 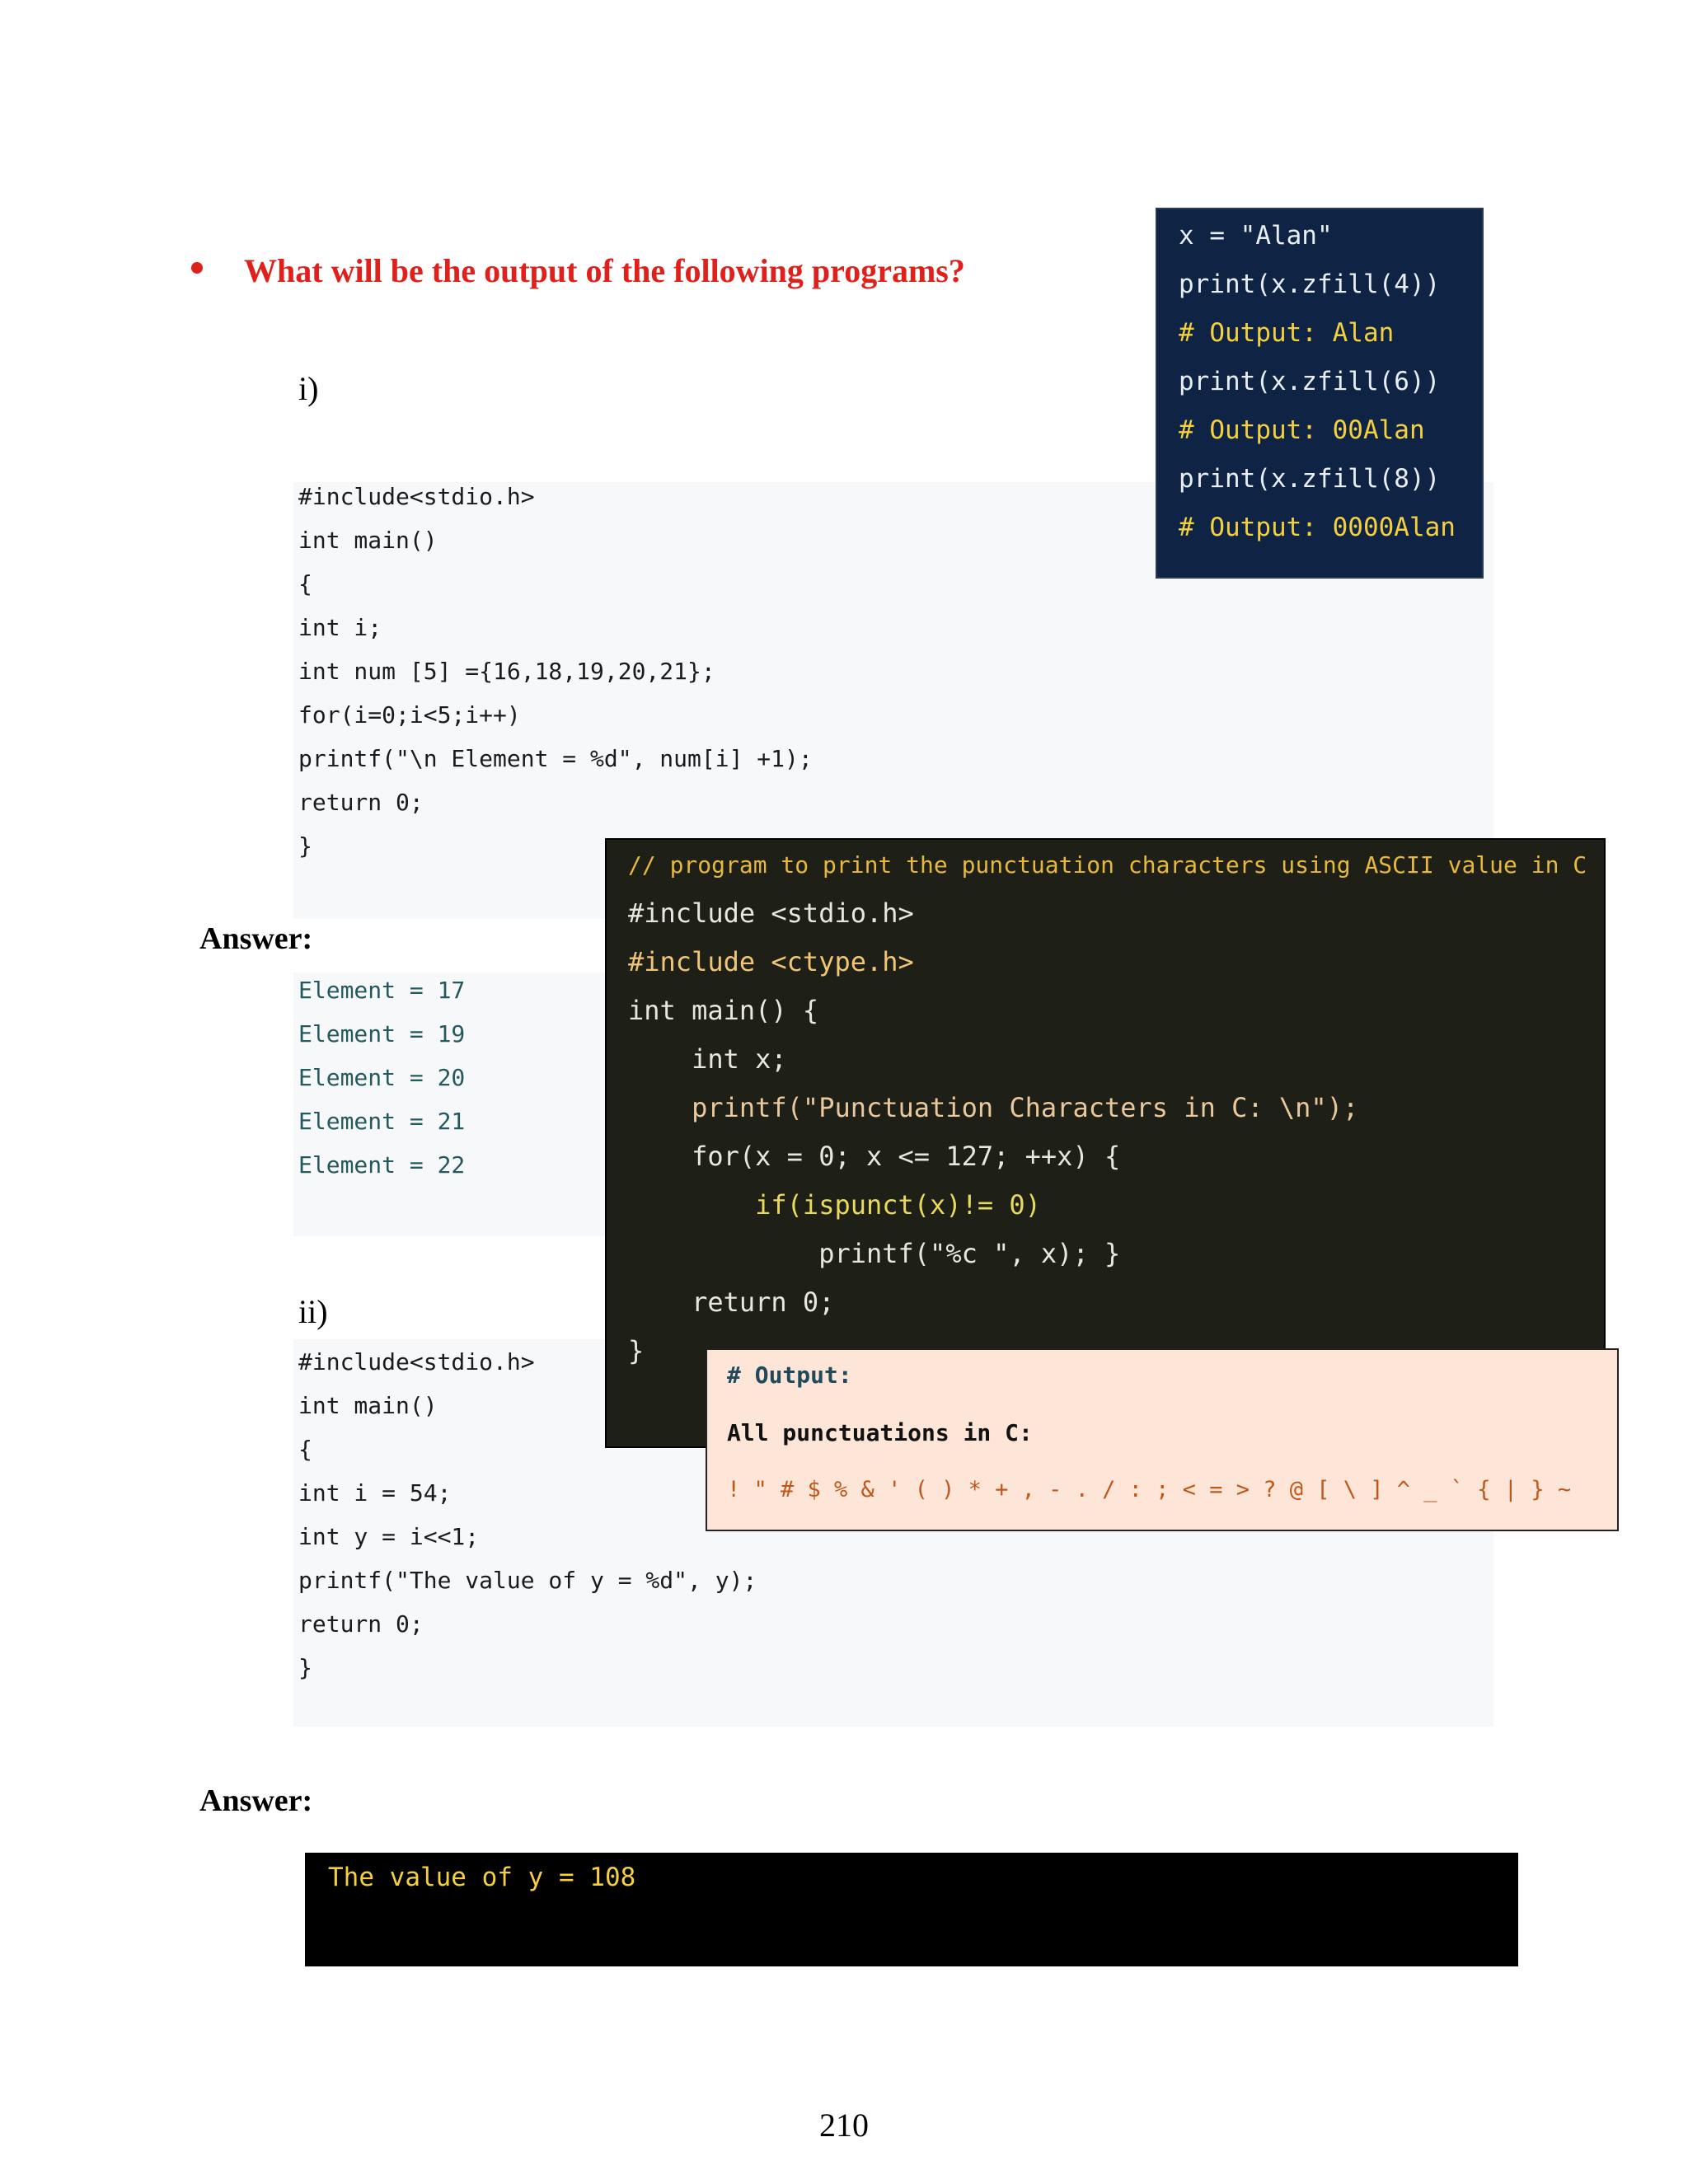 What do you see at coordinates (1310, 284) in the screenshot?
I see `py-line: print(x.zfill(4))` at bounding box center [1310, 284].